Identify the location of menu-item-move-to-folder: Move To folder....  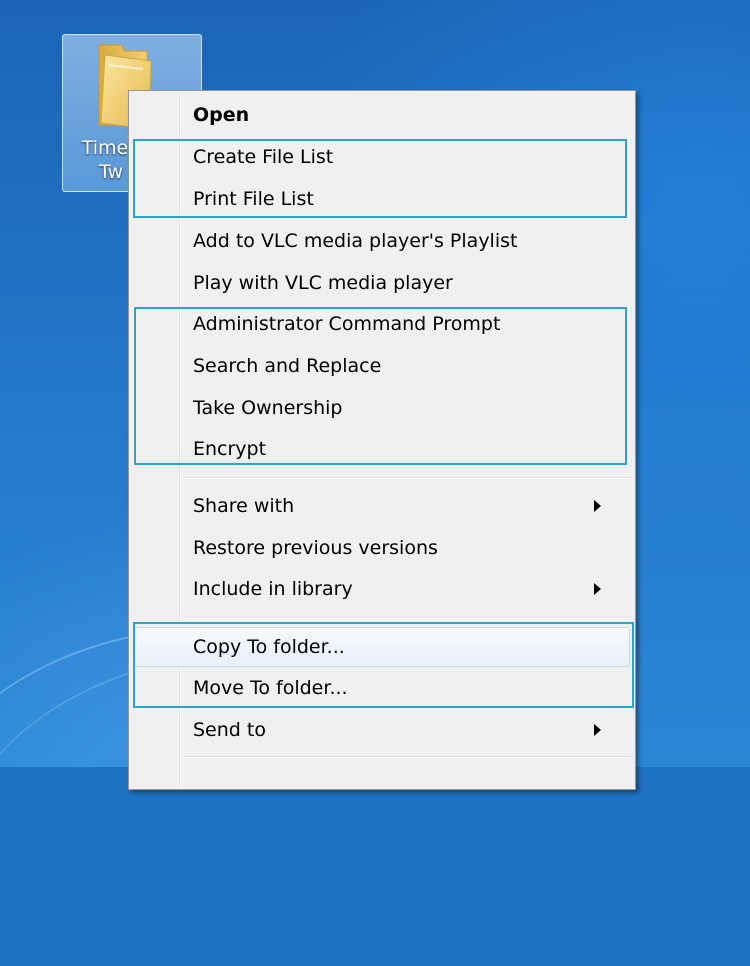
(408, 688).